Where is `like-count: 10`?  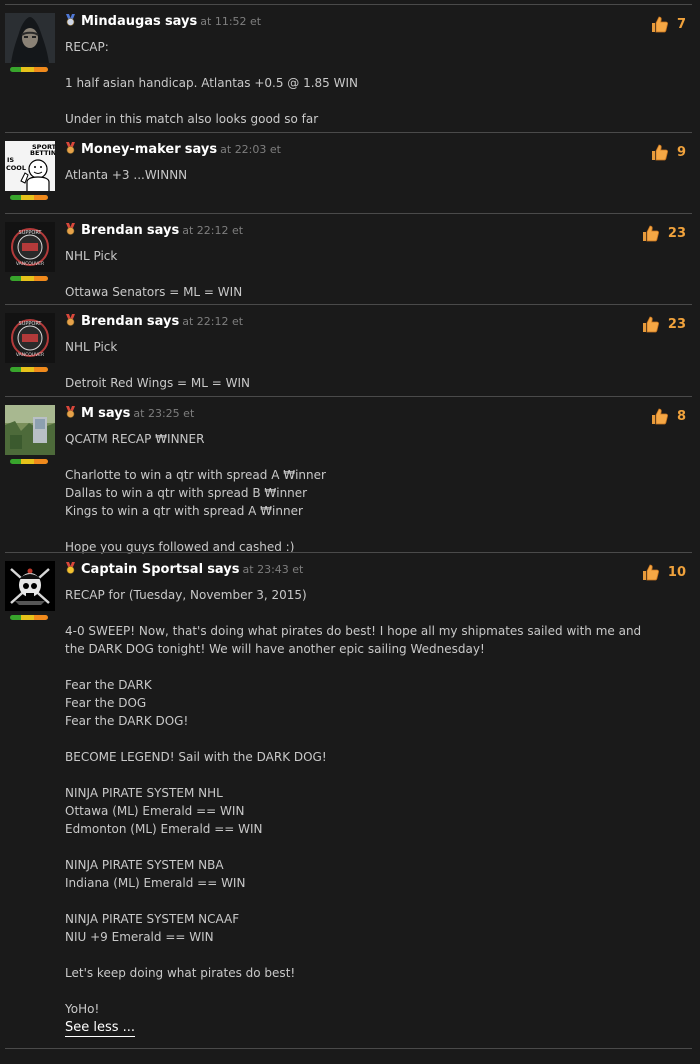 like-count: 10 is located at coordinates (676, 572).